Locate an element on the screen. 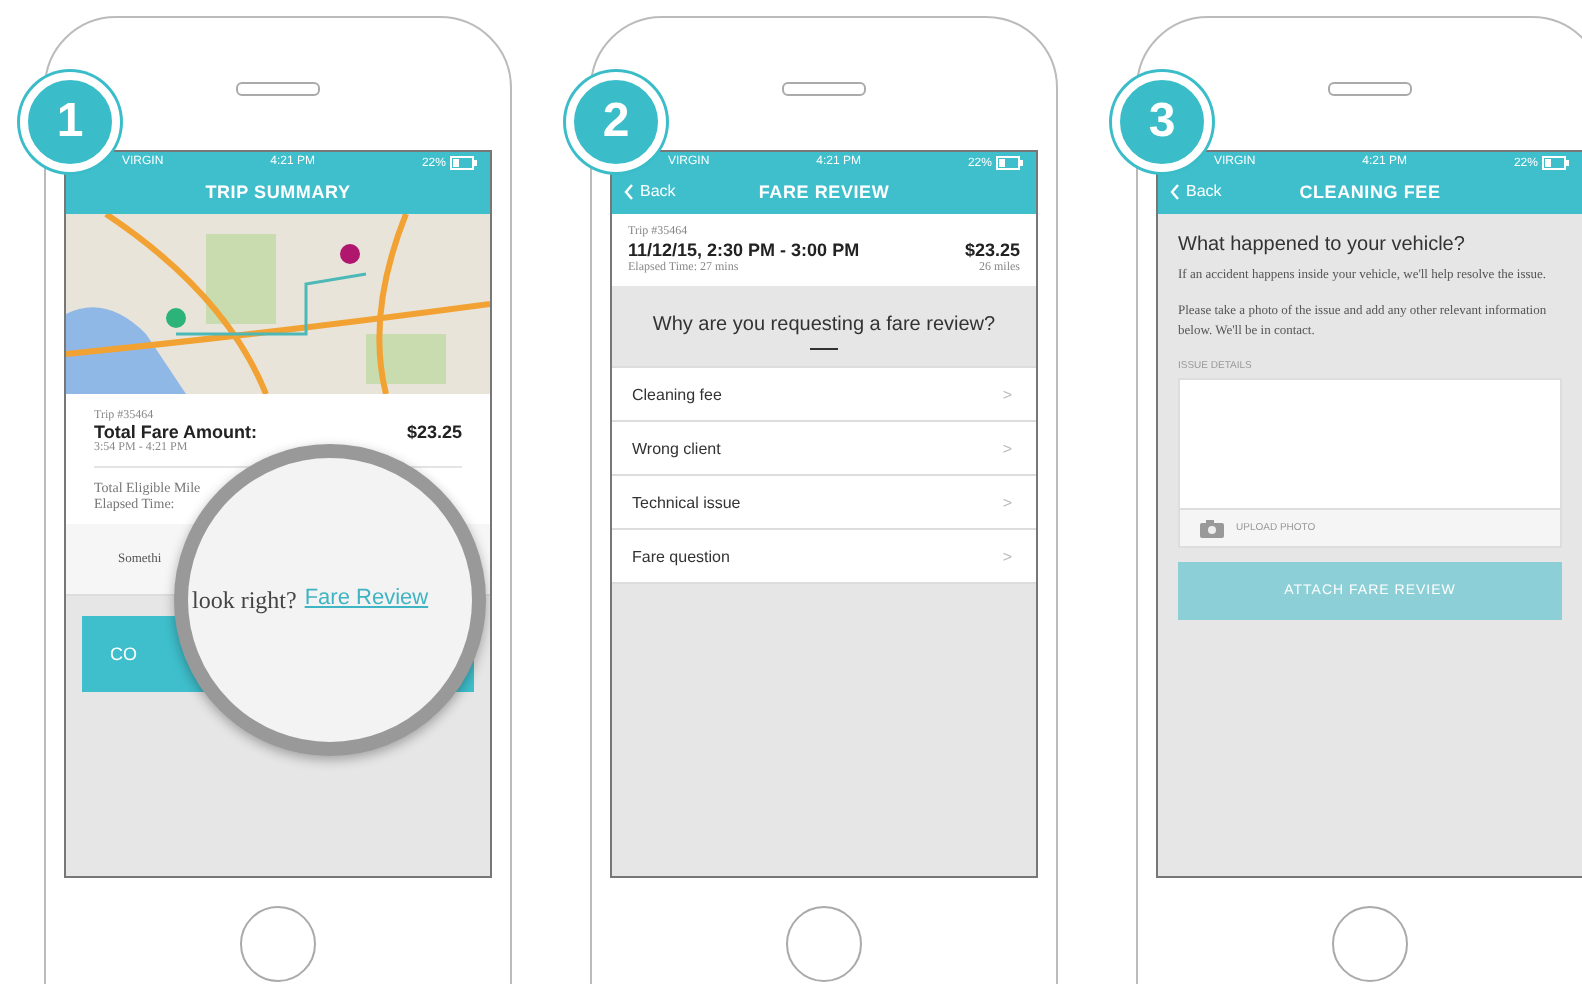 The width and height of the screenshot is (1582, 984). reason-item: Technical issue > is located at coordinates (824, 503).